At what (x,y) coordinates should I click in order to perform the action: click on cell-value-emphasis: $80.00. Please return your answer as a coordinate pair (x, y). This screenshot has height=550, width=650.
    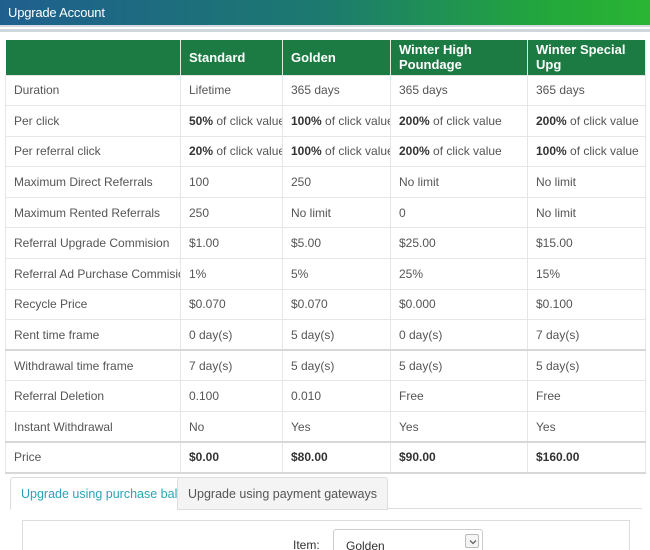
    Looking at the image, I should click on (309, 457).